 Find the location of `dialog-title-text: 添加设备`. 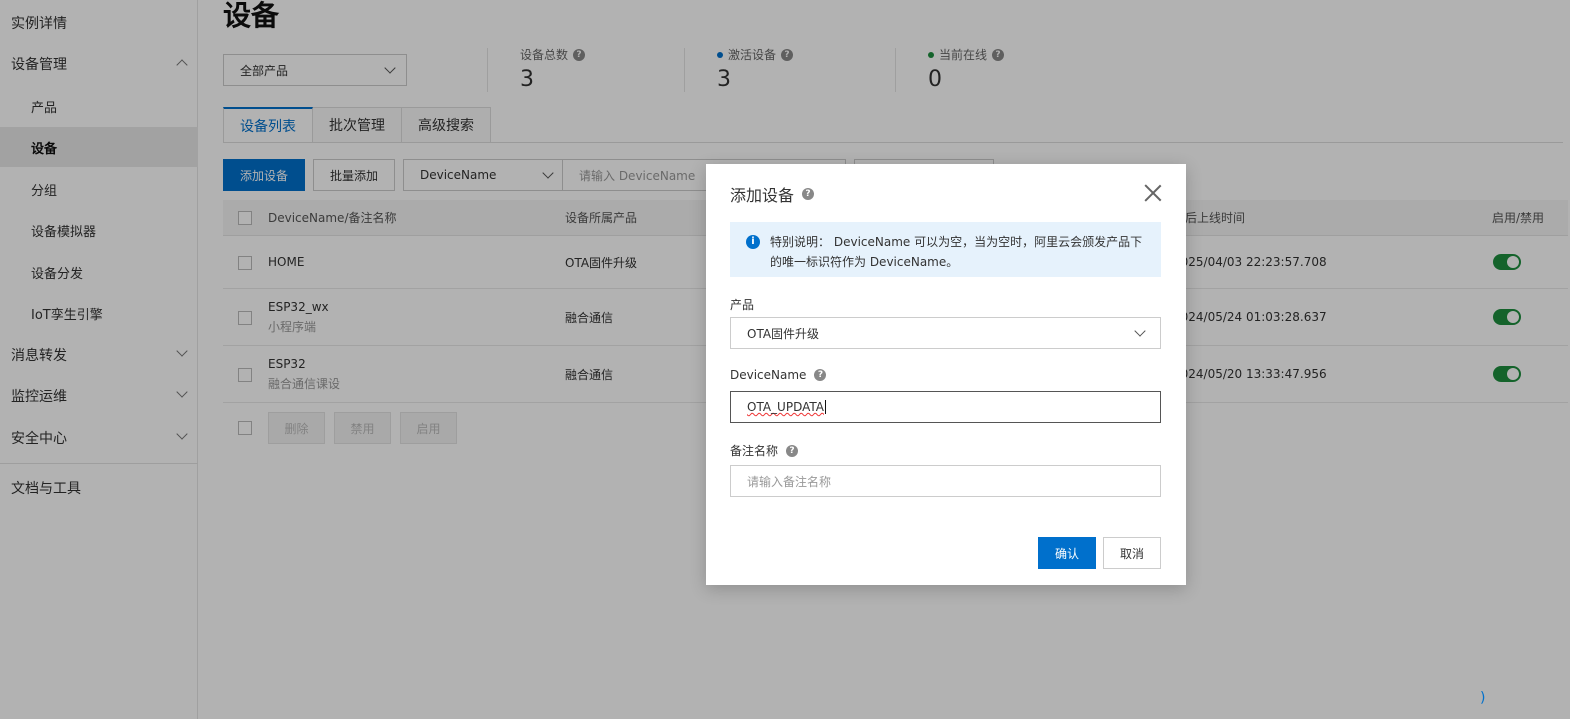

dialog-title-text: 添加设备 is located at coordinates (762, 195).